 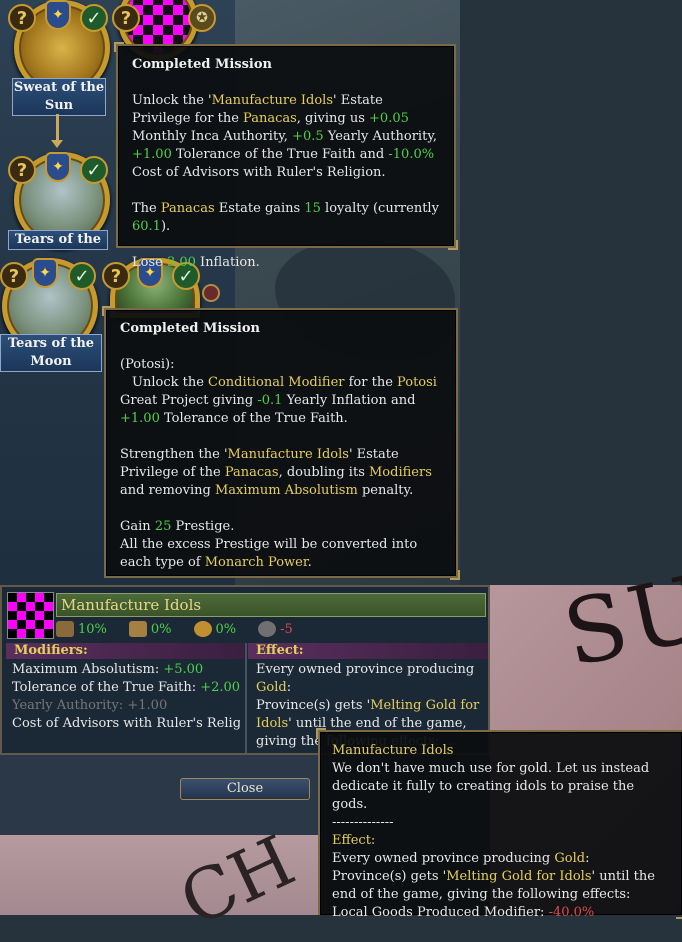 I want to click on income-value: 0%, so click(x=226, y=629).